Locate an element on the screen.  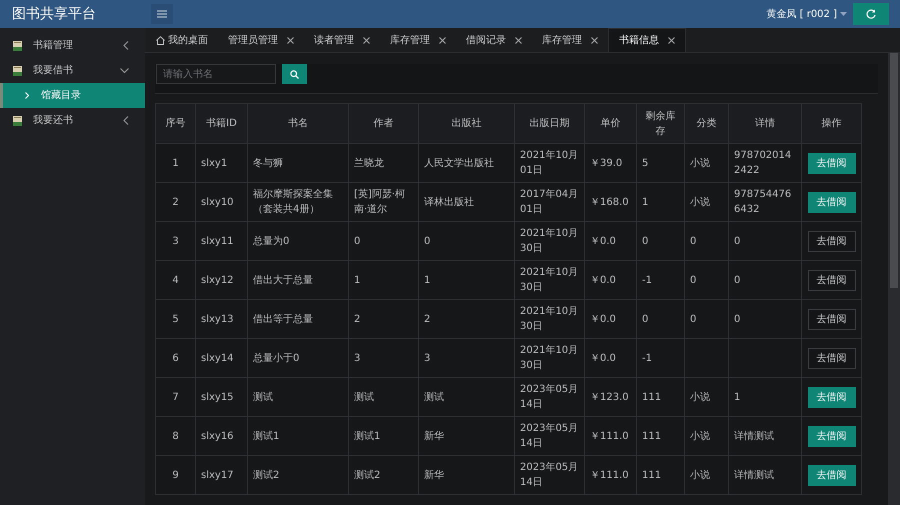
menu-button is located at coordinates (162, 14).